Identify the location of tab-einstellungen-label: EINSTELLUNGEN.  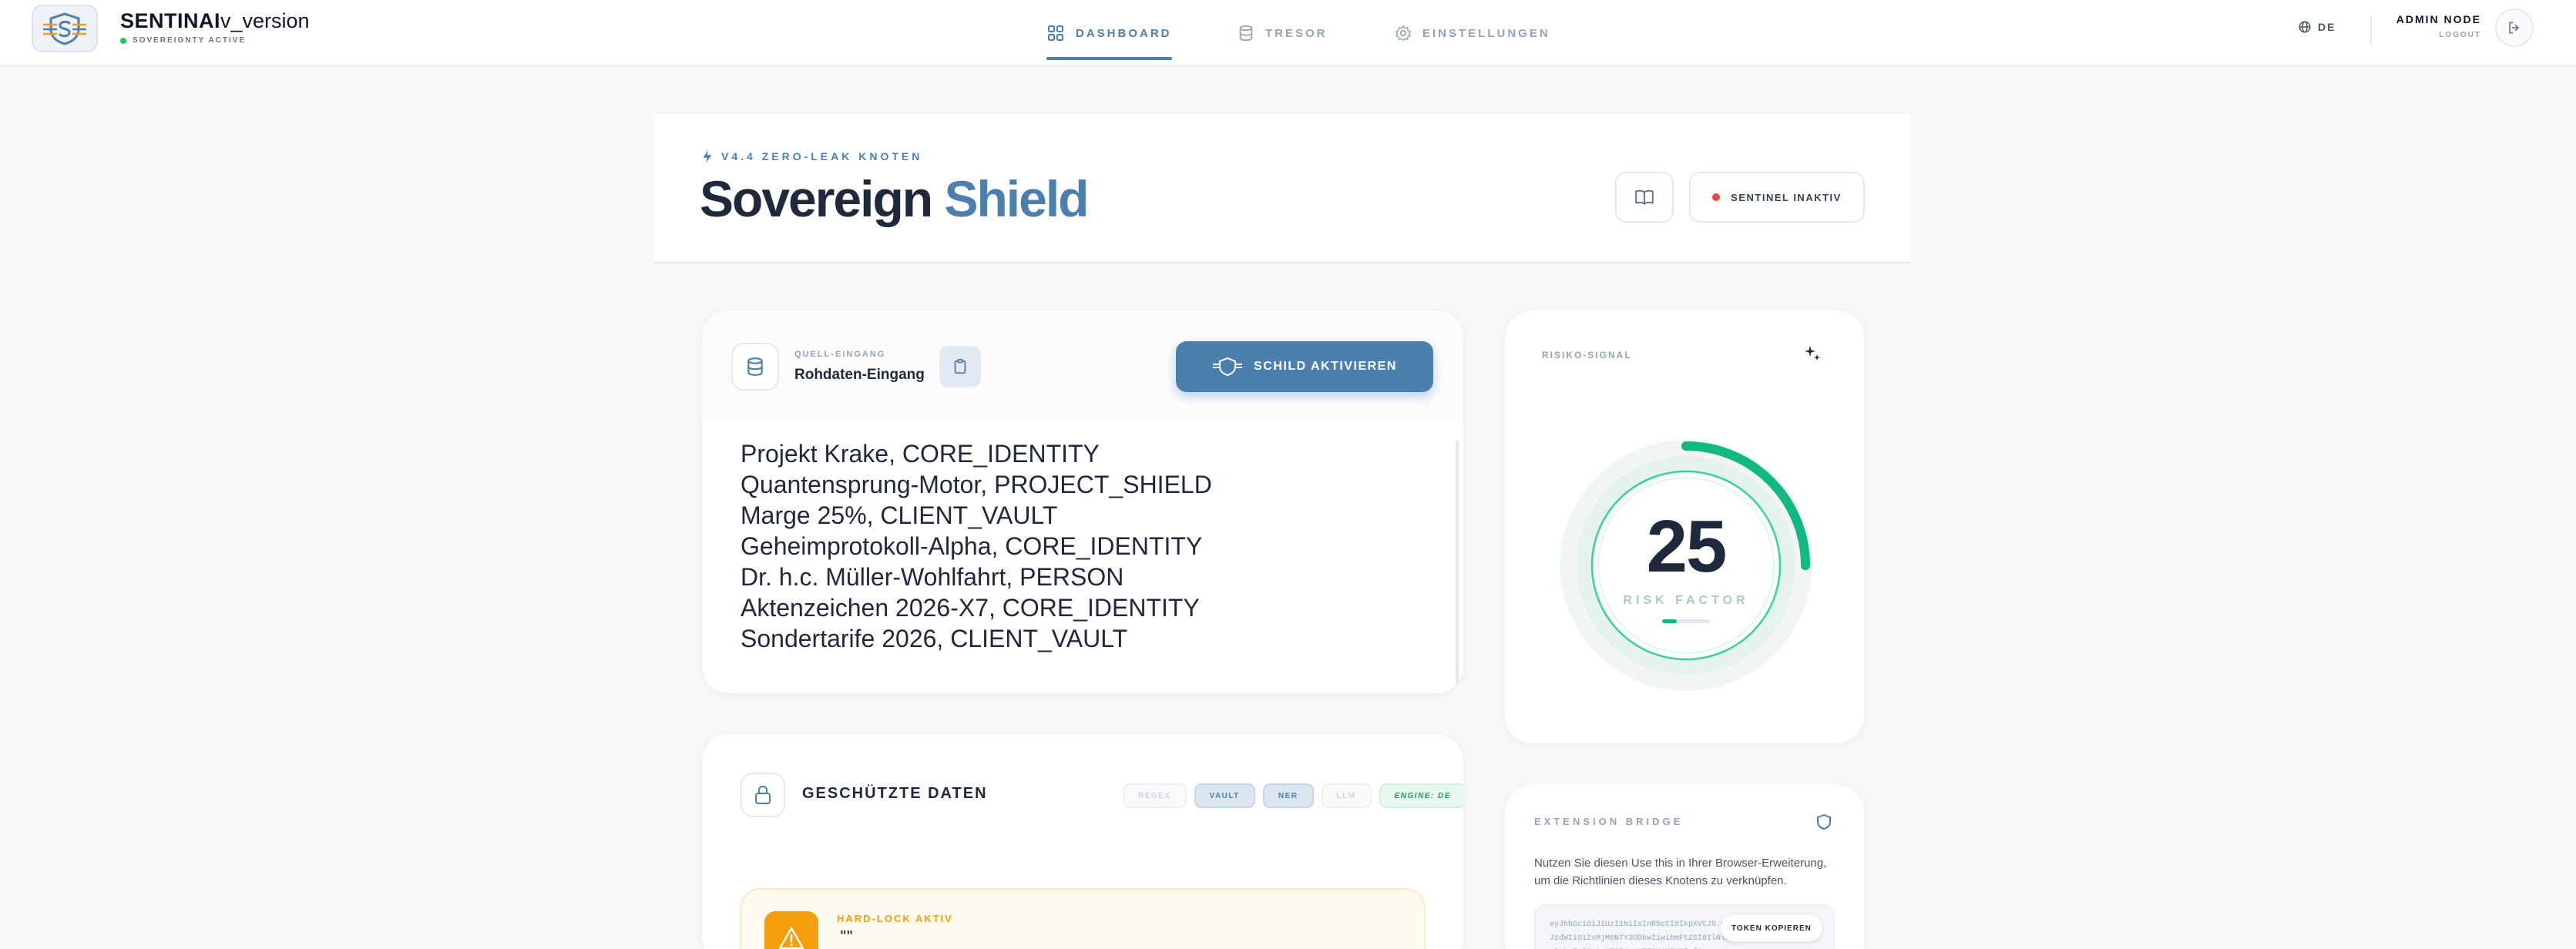
(1486, 33).